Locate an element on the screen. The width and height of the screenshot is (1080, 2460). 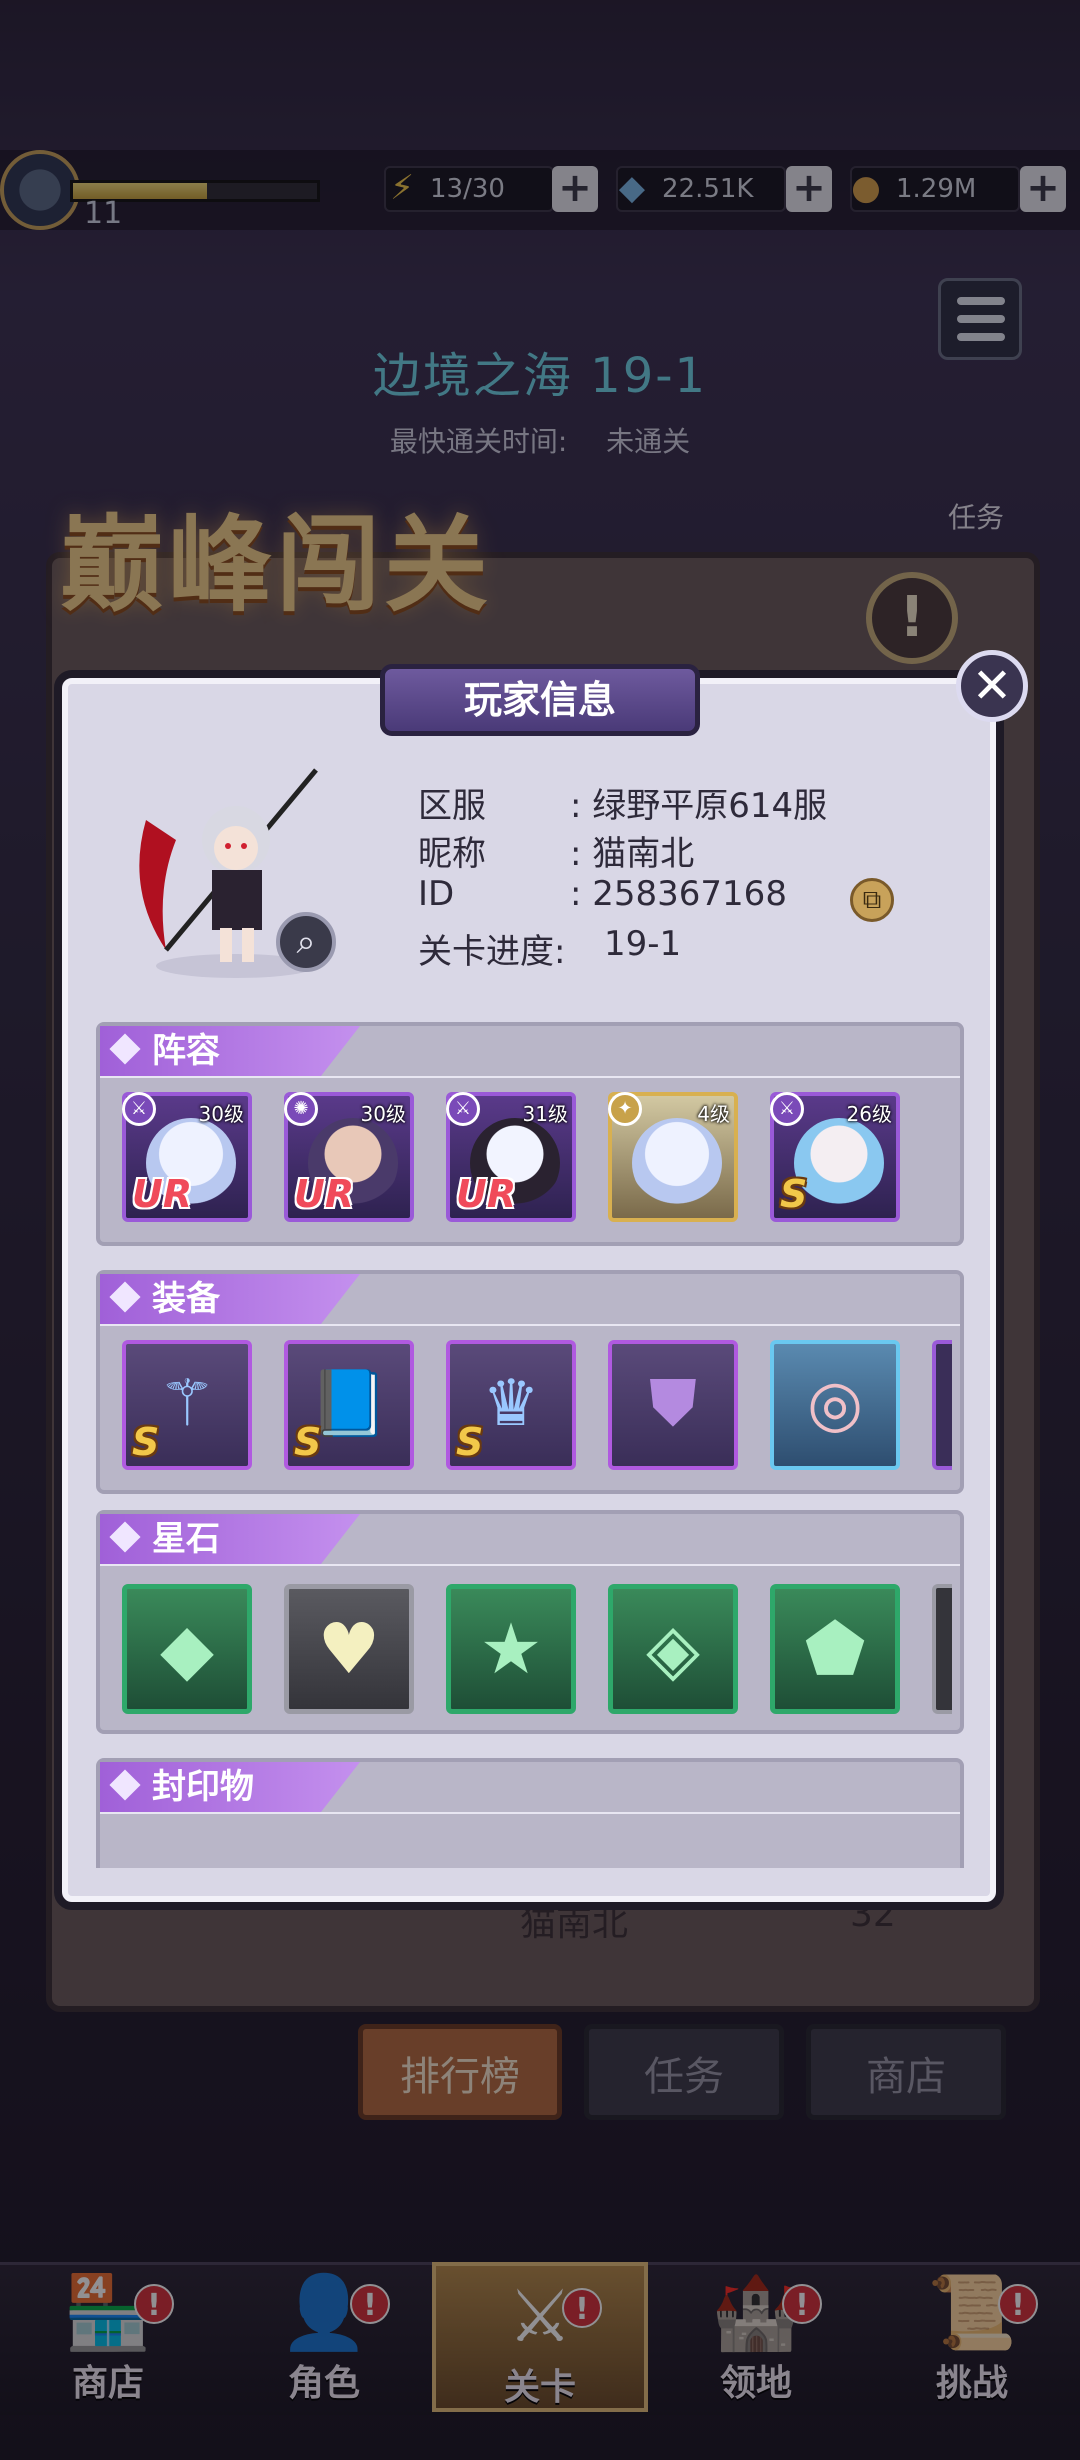
heart-gem-icon: ♥ is located at coordinates (349, 1649).